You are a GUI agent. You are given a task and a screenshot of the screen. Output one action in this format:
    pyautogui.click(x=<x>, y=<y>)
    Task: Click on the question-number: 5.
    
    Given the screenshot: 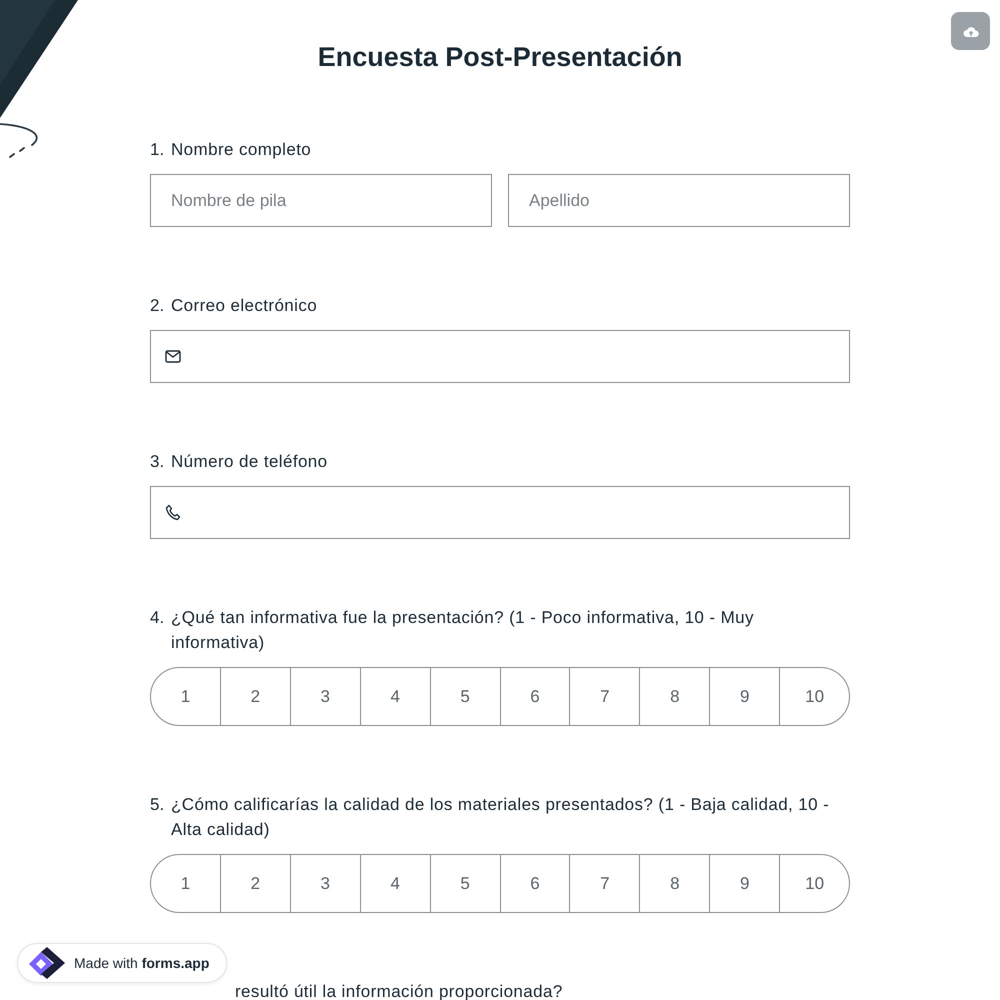 What is the action you would take?
    pyautogui.click(x=158, y=805)
    